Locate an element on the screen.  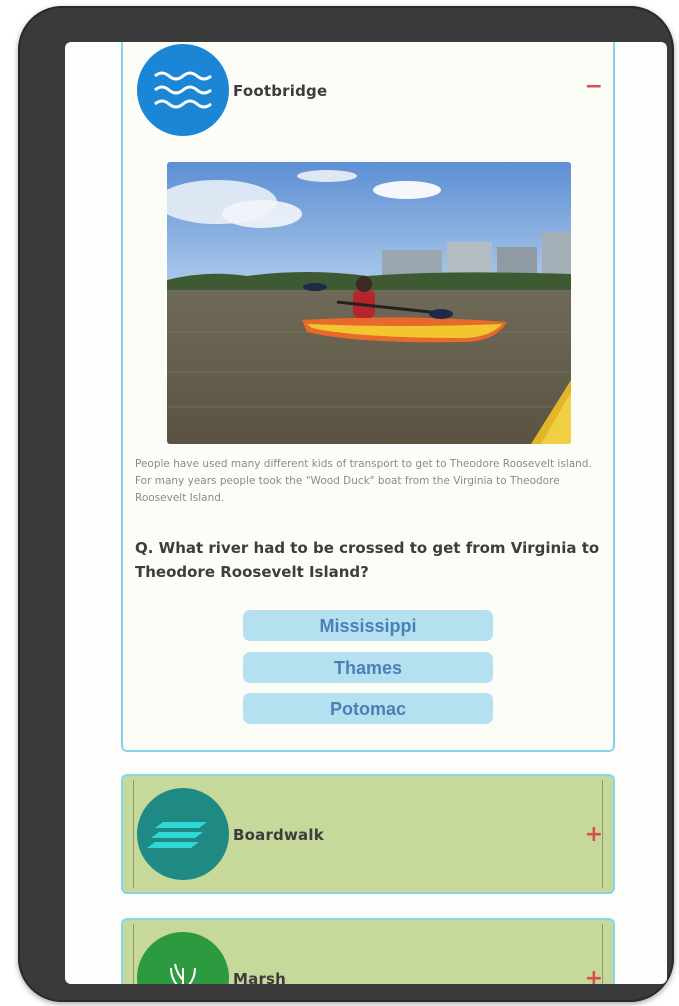
waves-icon is located at coordinates (183, 90).